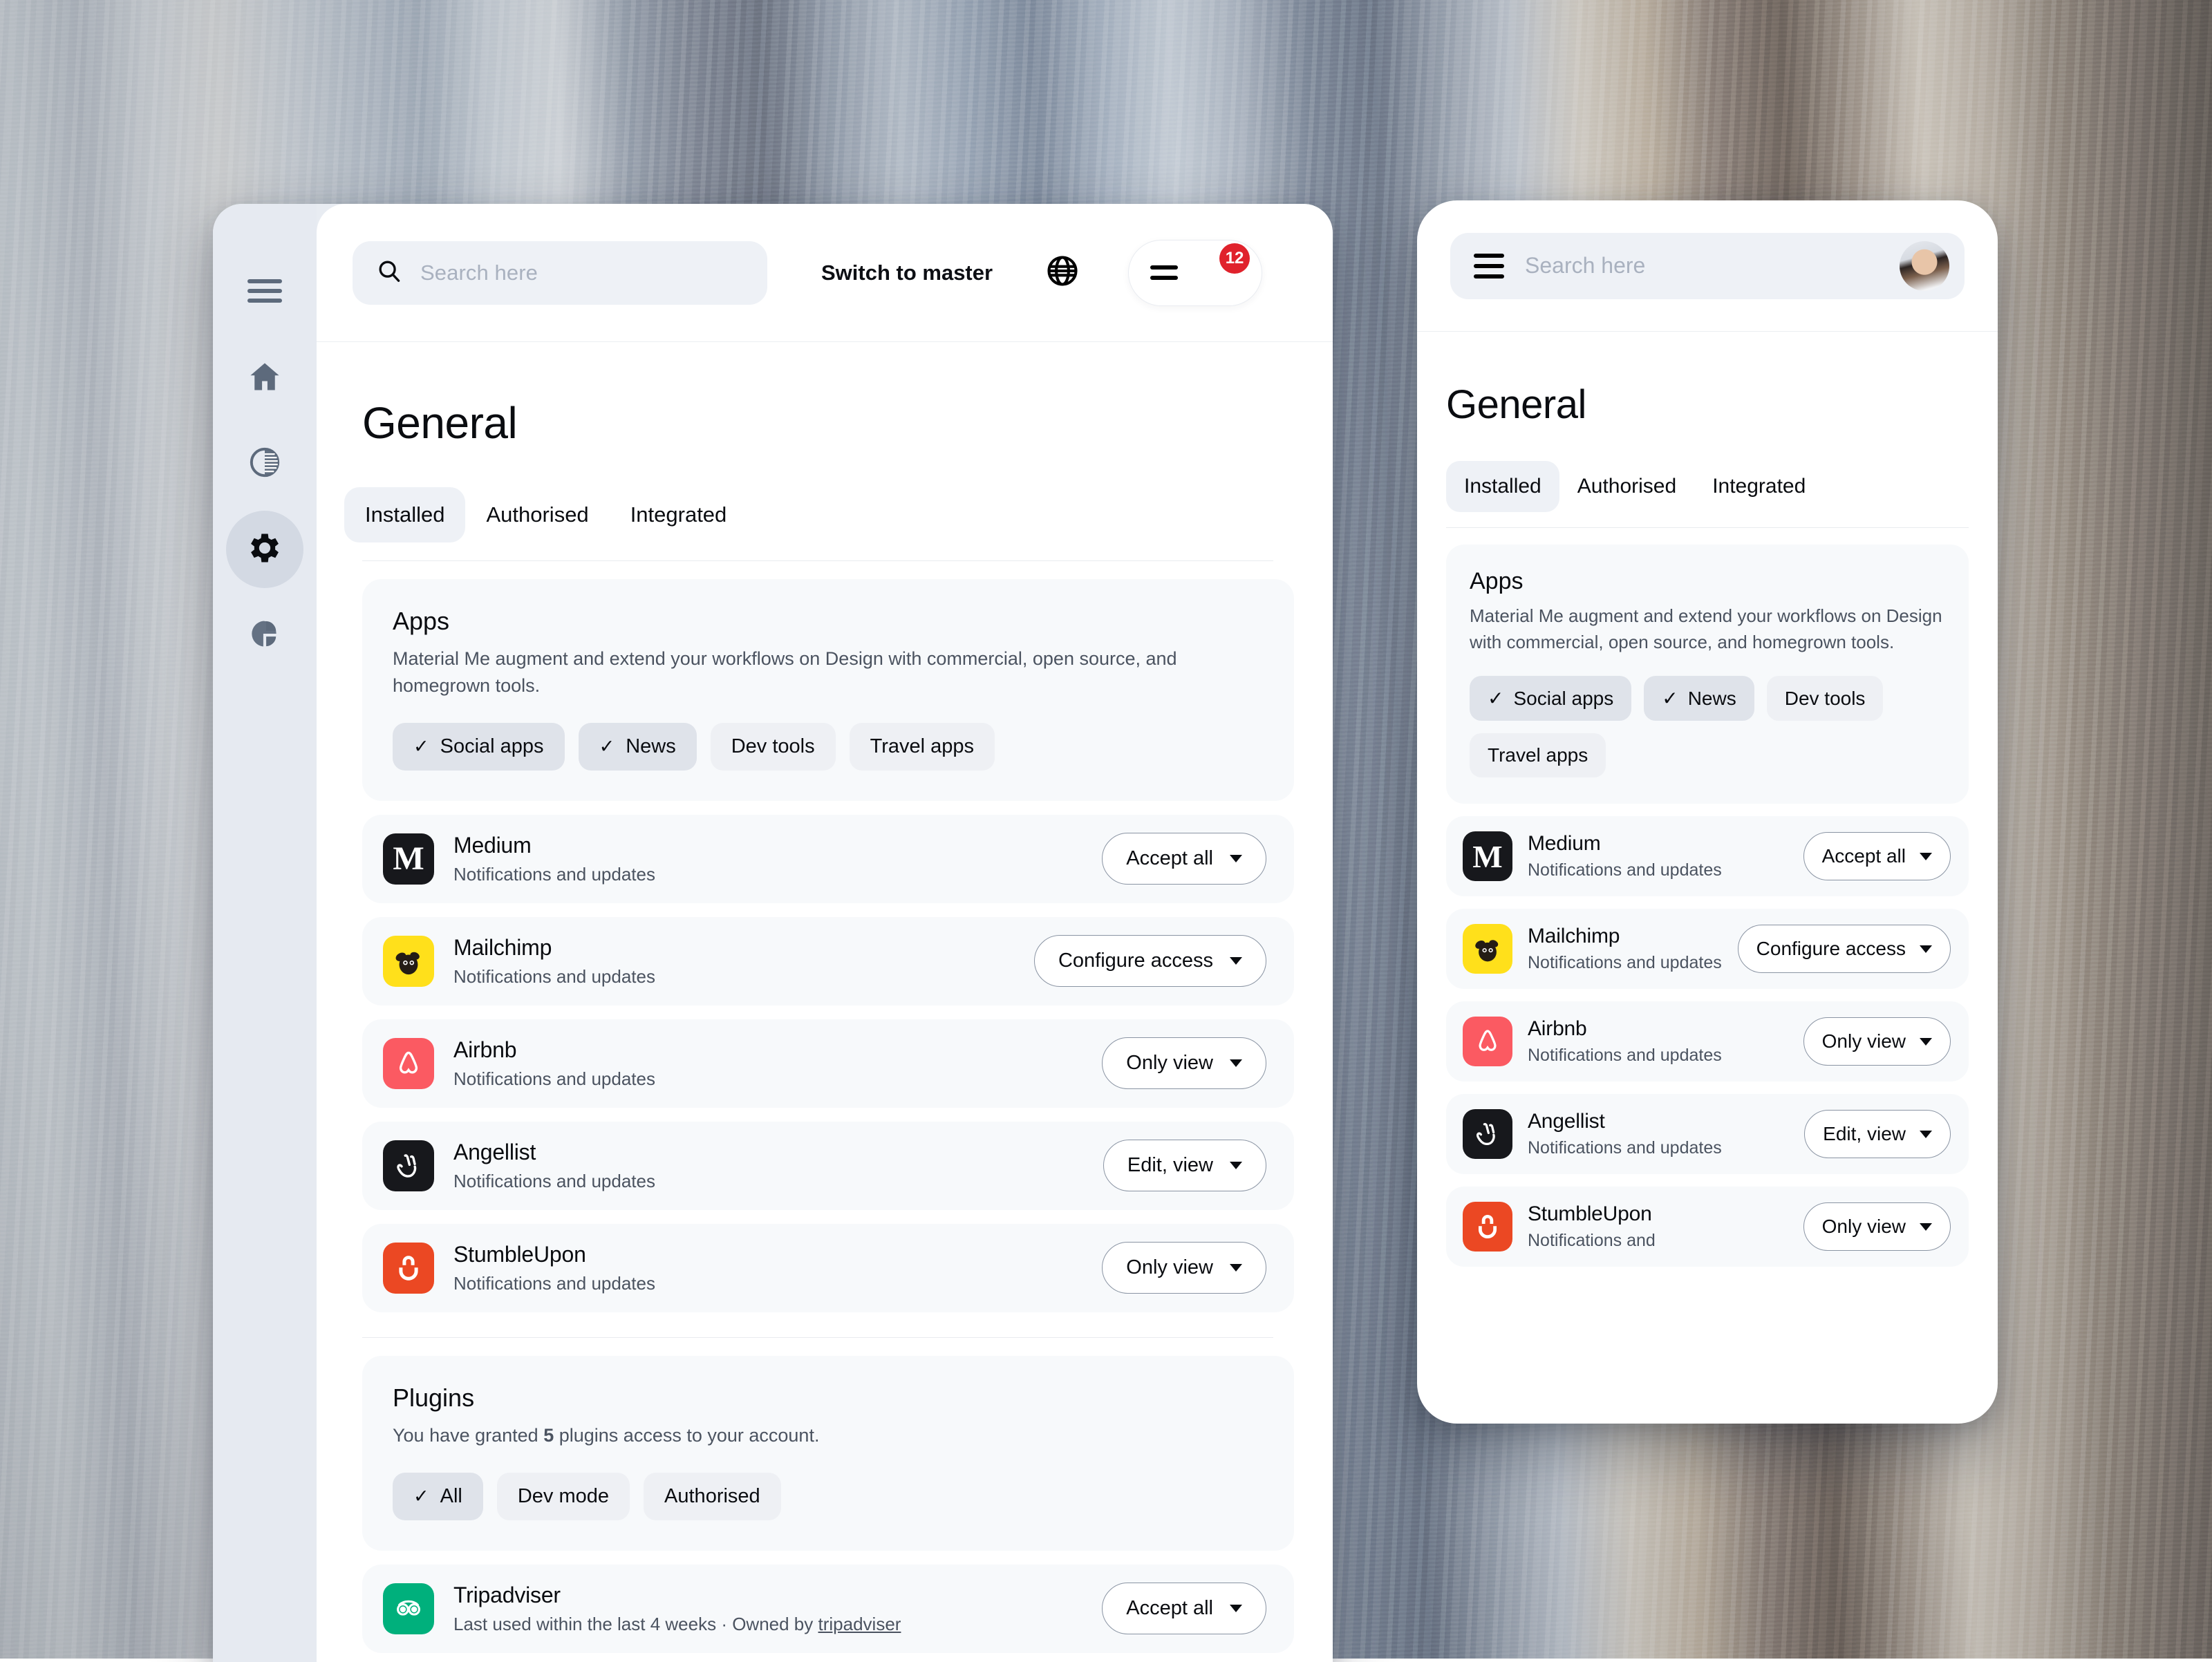 The height and width of the screenshot is (1662, 2212). I want to click on mobile-tab-authorised: Authorised, so click(1626, 487).